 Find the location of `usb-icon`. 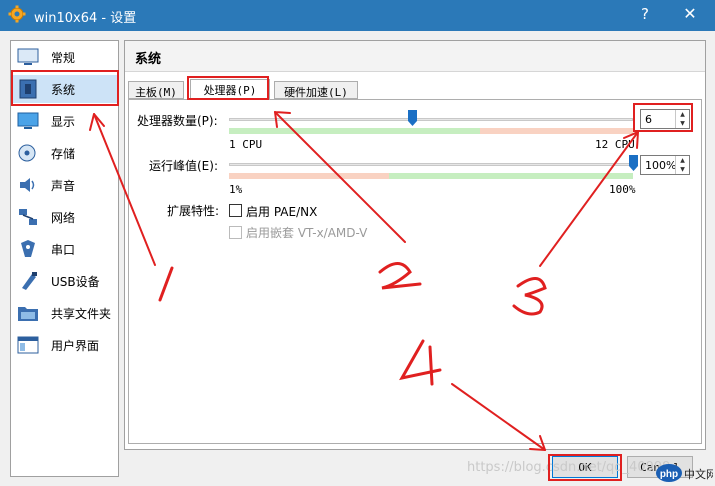

usb-icon is located at coordinates (29, 281).